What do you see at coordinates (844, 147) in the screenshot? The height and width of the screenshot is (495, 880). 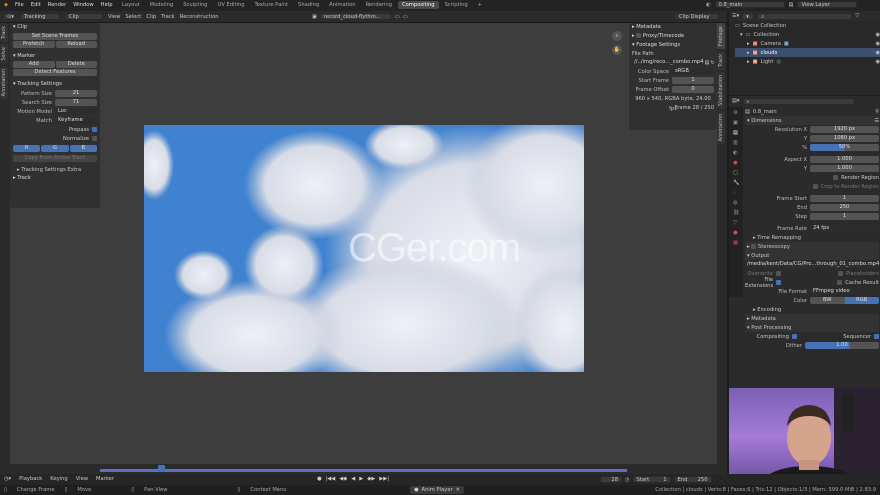 I see `resolution-pct-slider: 50%` at bounding box center [844, 147].